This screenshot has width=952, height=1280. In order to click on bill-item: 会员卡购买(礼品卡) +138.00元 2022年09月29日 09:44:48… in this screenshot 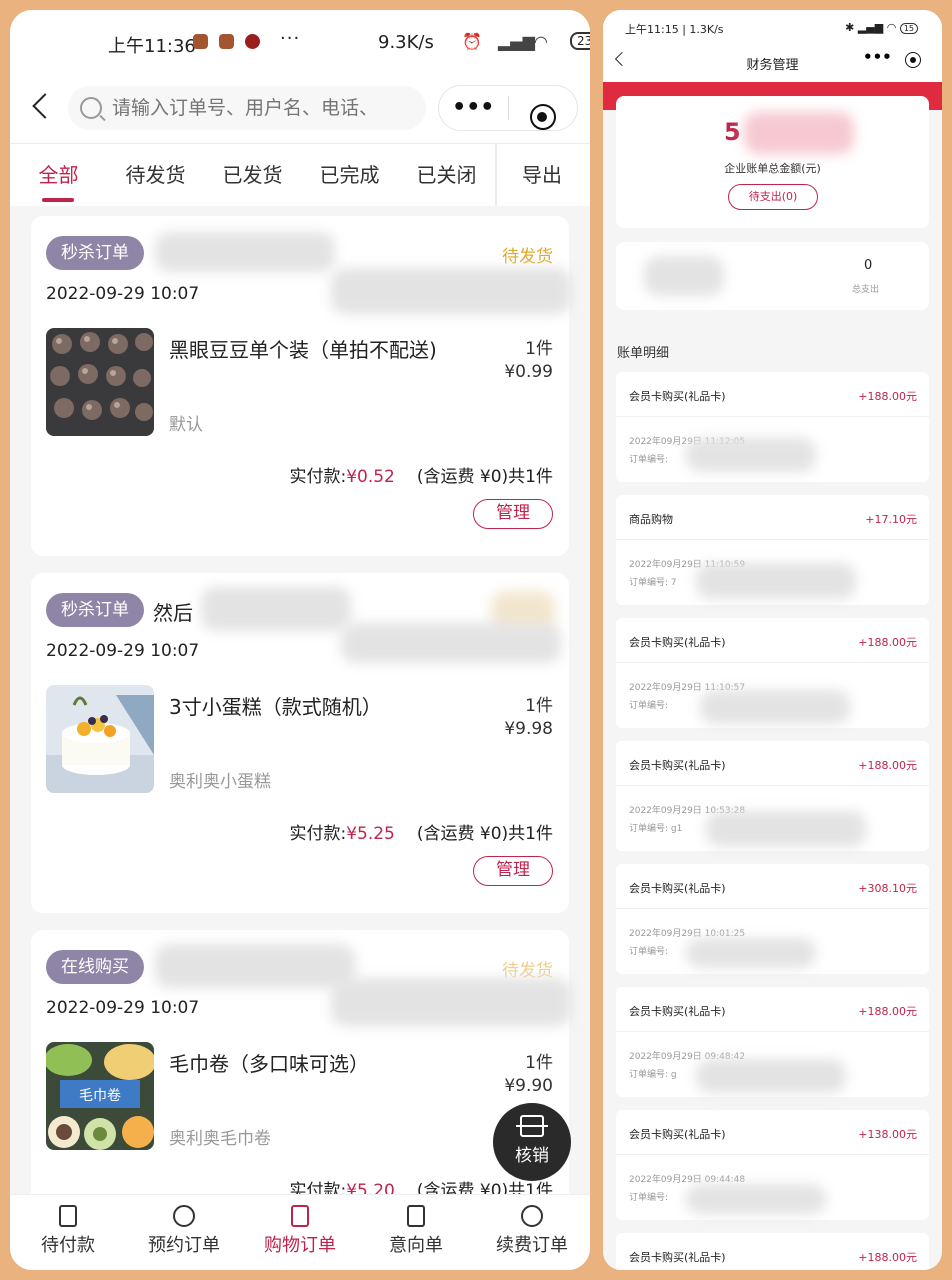, I will do `click(772, 1165)`.